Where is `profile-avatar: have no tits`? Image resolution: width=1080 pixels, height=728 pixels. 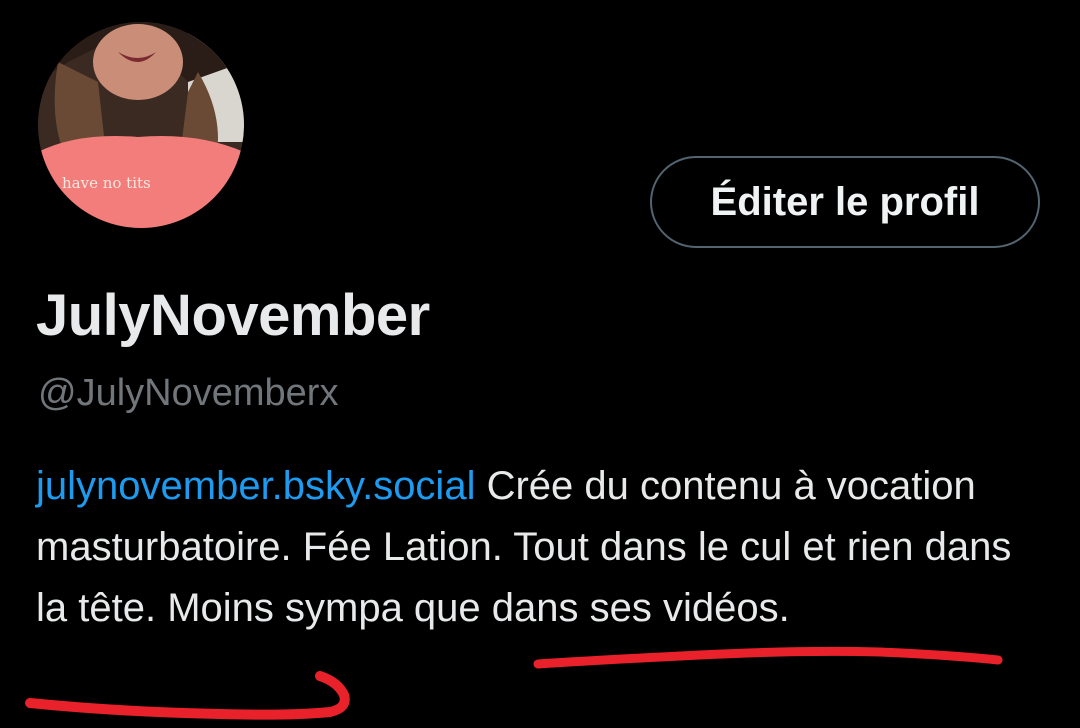 profile-avatar: have no tits is located at coordinates (141, 125).